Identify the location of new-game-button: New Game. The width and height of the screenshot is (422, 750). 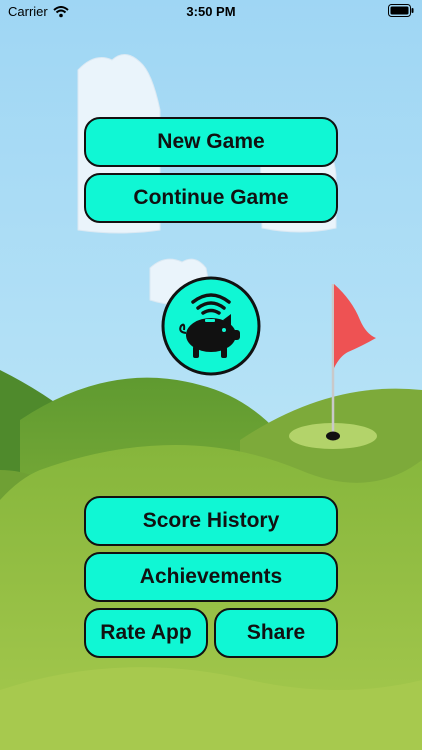
(211, 142).